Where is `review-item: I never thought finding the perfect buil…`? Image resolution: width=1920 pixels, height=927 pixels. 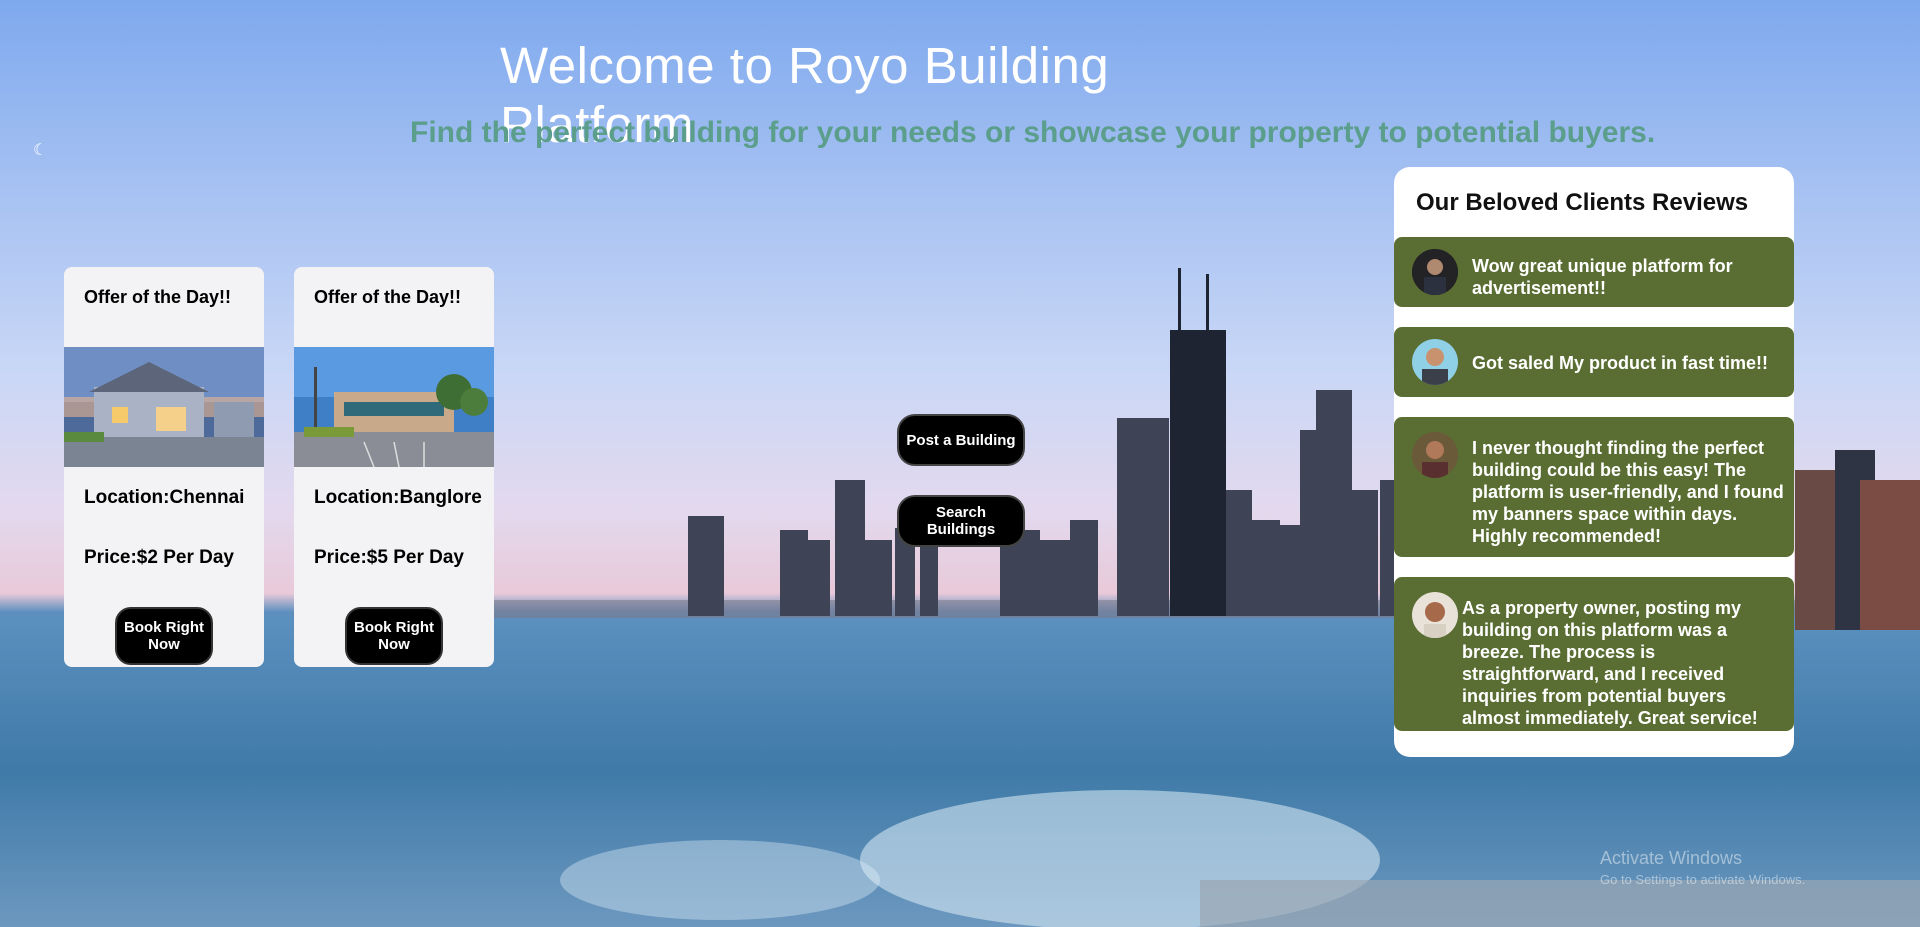 review-item: I never thought finding the perfect buil… is located at coordinates (1594, 487).